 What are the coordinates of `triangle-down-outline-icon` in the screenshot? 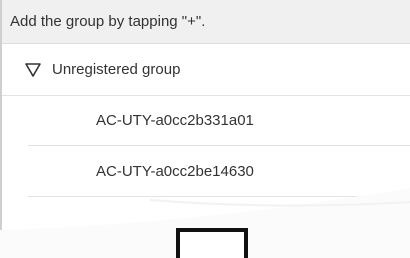 It's located at (33, 69).